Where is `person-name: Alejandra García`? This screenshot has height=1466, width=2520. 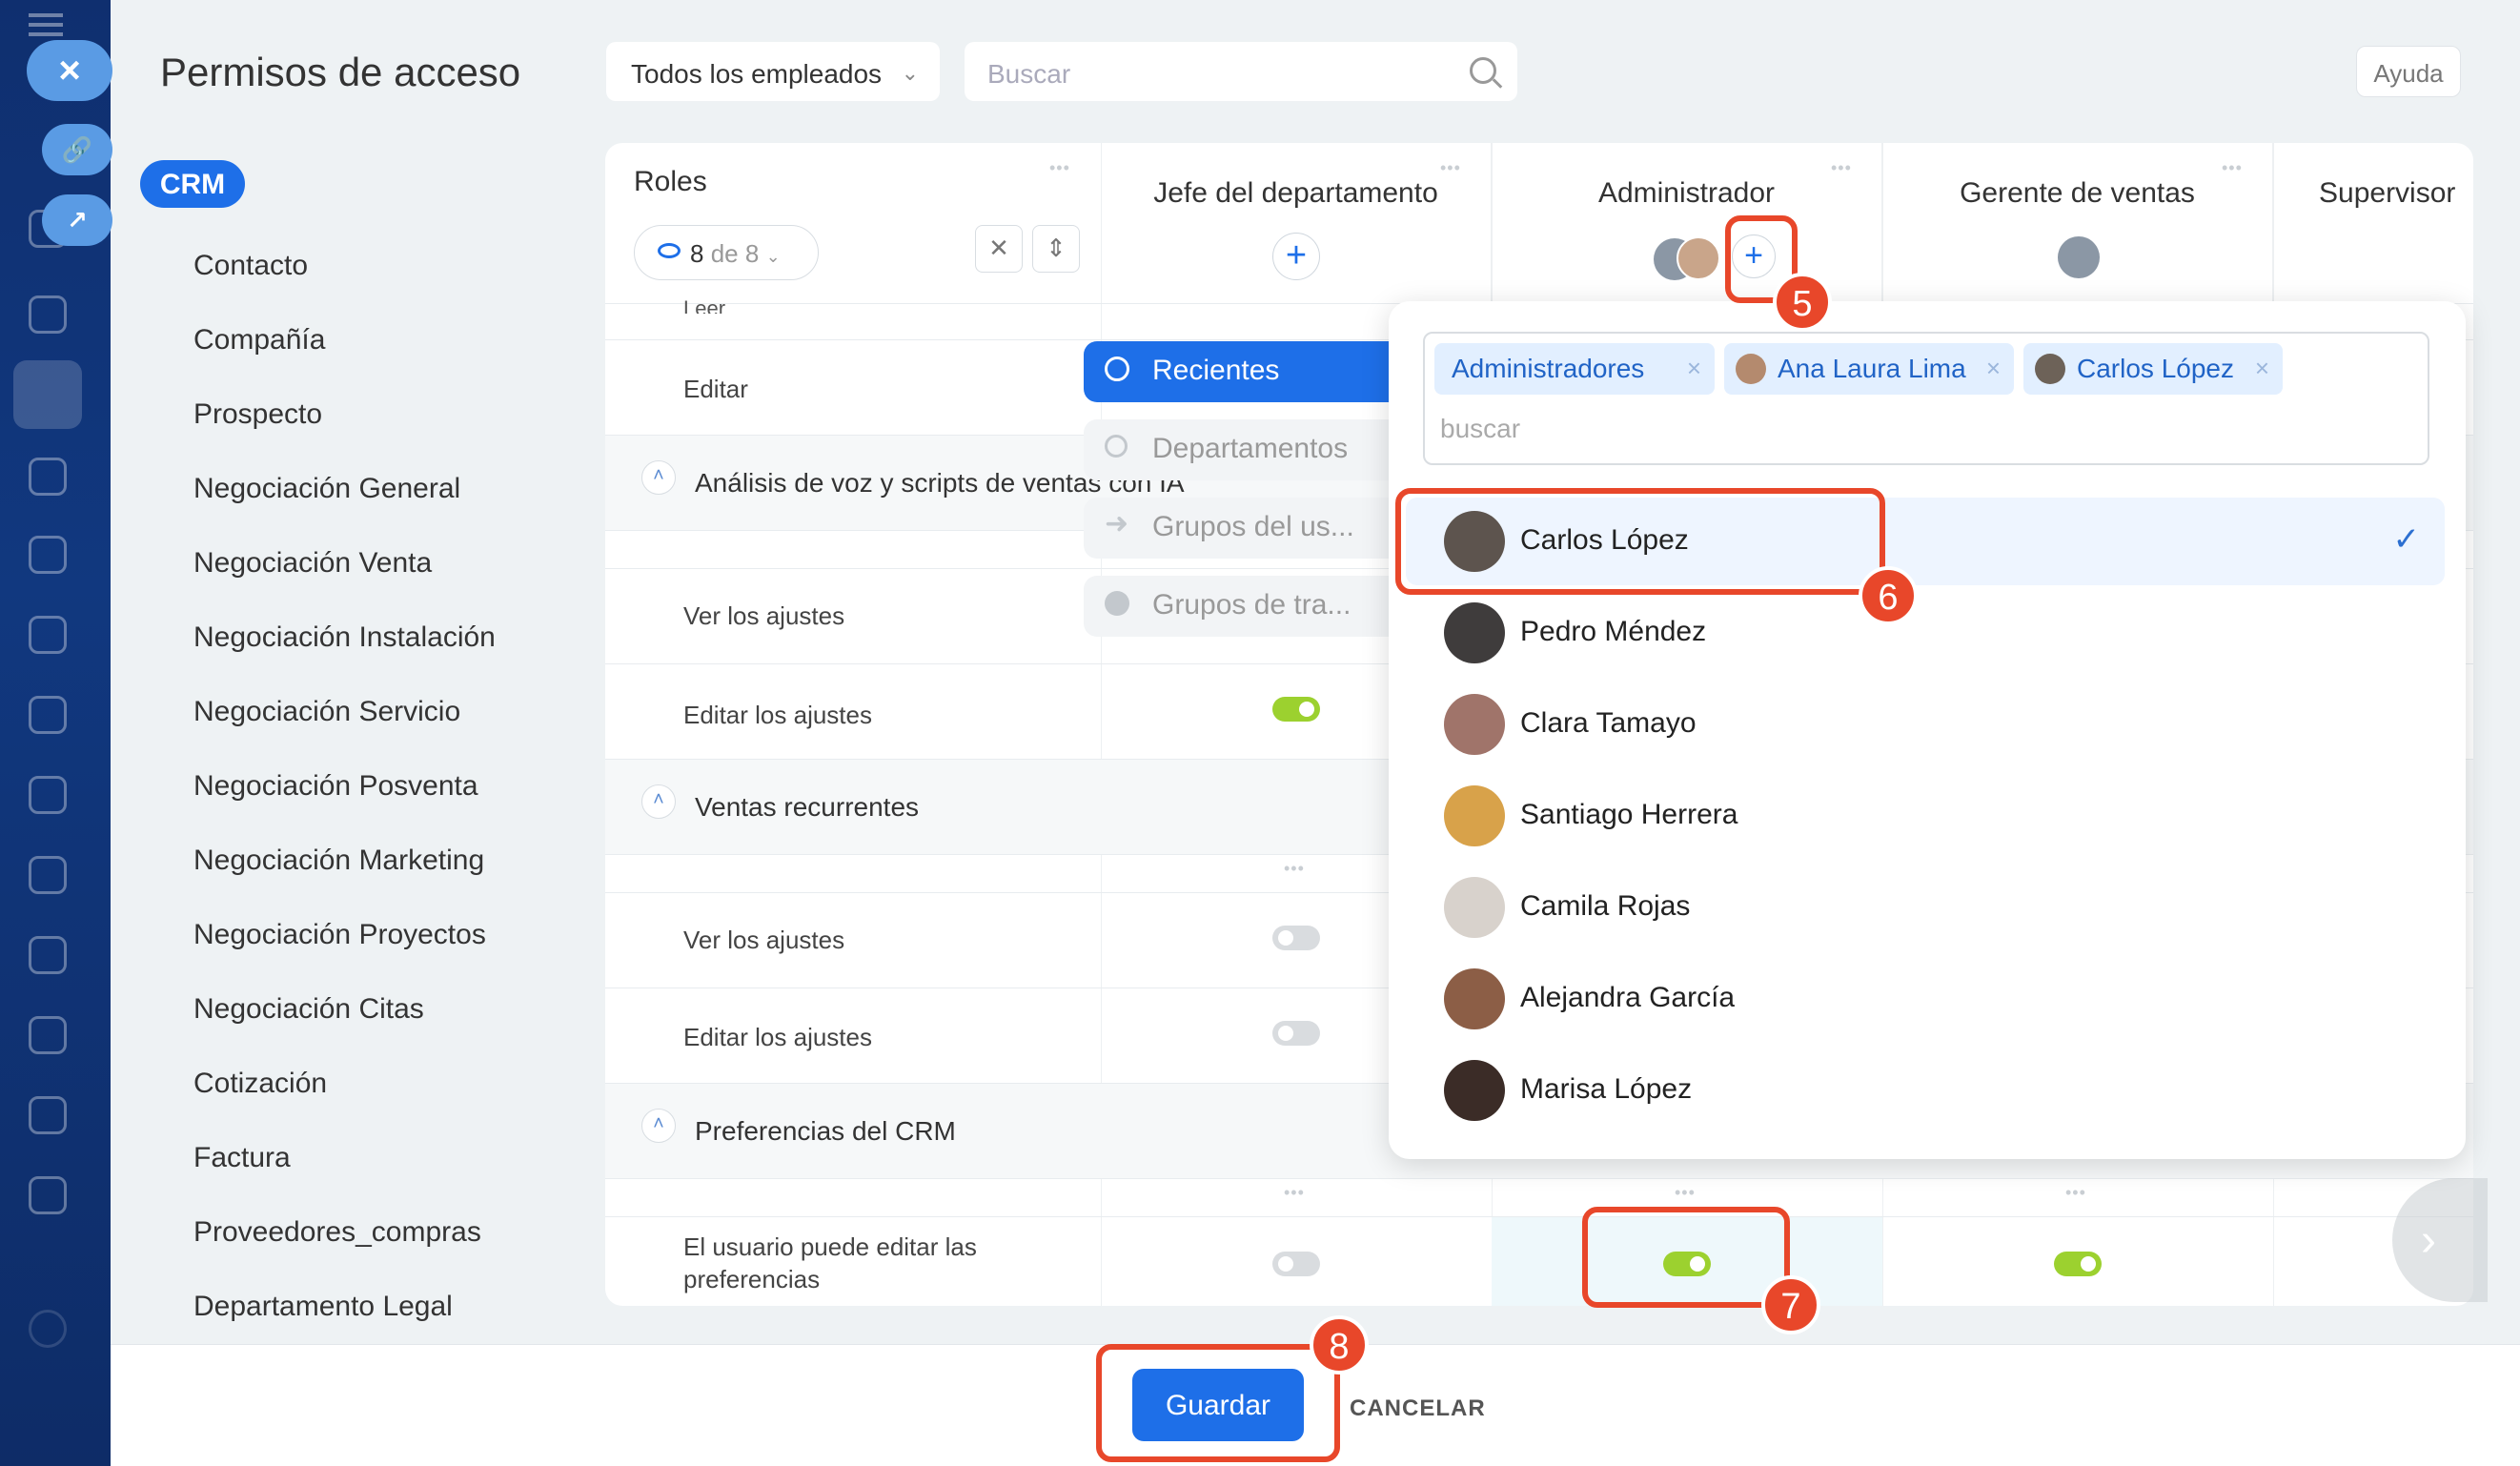 person-name: Alejandra García is located at coordinates (1628, 997).